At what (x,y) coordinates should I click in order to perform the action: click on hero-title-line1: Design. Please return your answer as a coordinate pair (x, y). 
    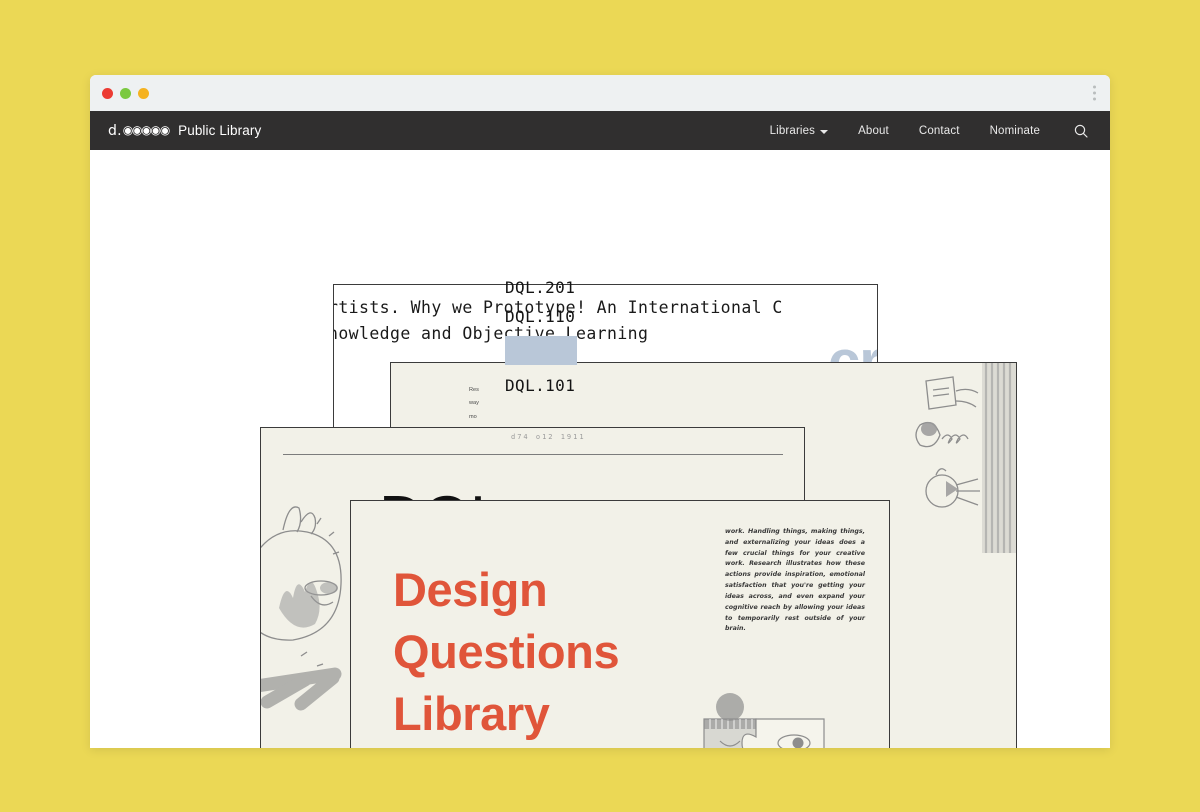
    Looking at the image, I should click on (470, 589).